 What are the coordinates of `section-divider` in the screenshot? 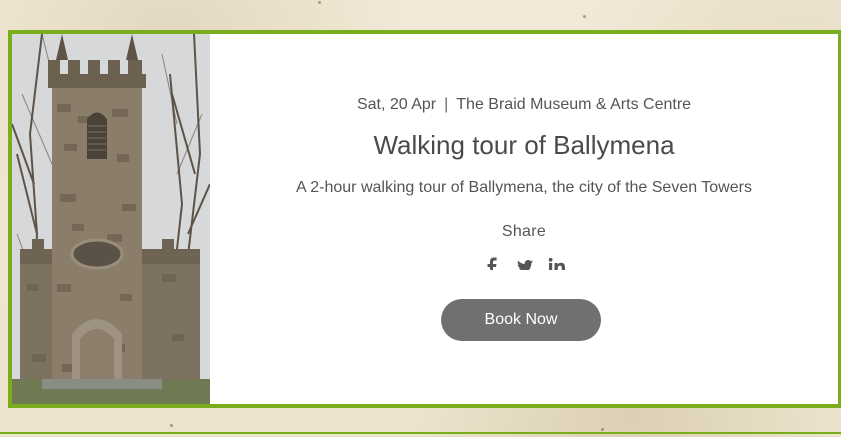 It's located at (420, 433).